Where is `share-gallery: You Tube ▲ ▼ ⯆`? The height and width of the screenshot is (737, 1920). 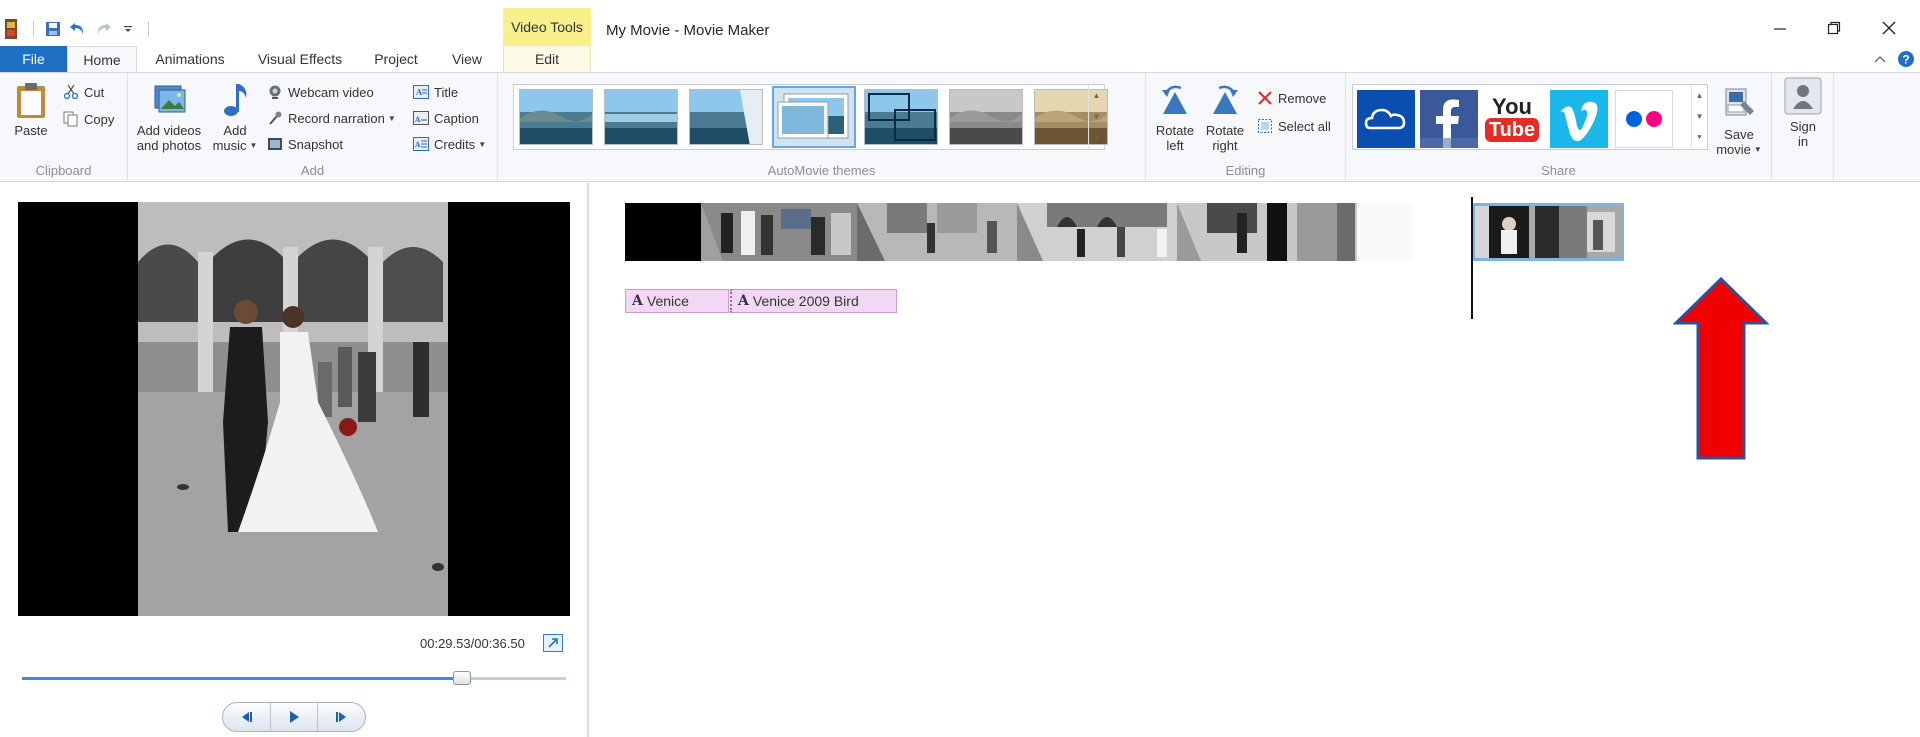 share-gallery: You Tube ▲ ▼ ⯆ is located at coordinates (1530, 117).